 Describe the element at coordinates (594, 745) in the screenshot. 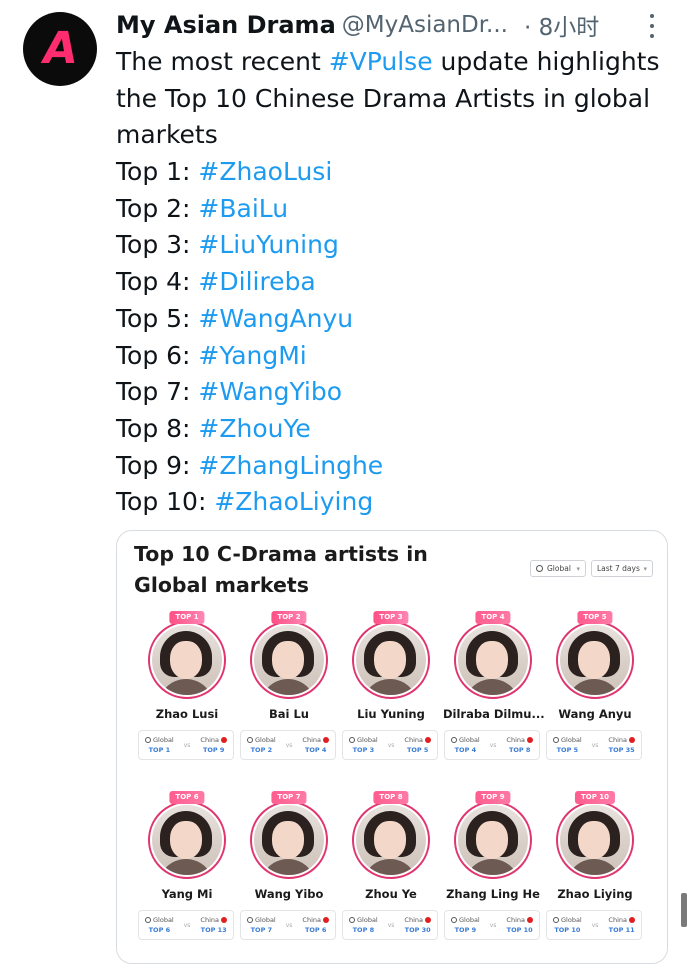

I see `rank-comparison: Global TOP 5 vs China TOP 35` at that location.